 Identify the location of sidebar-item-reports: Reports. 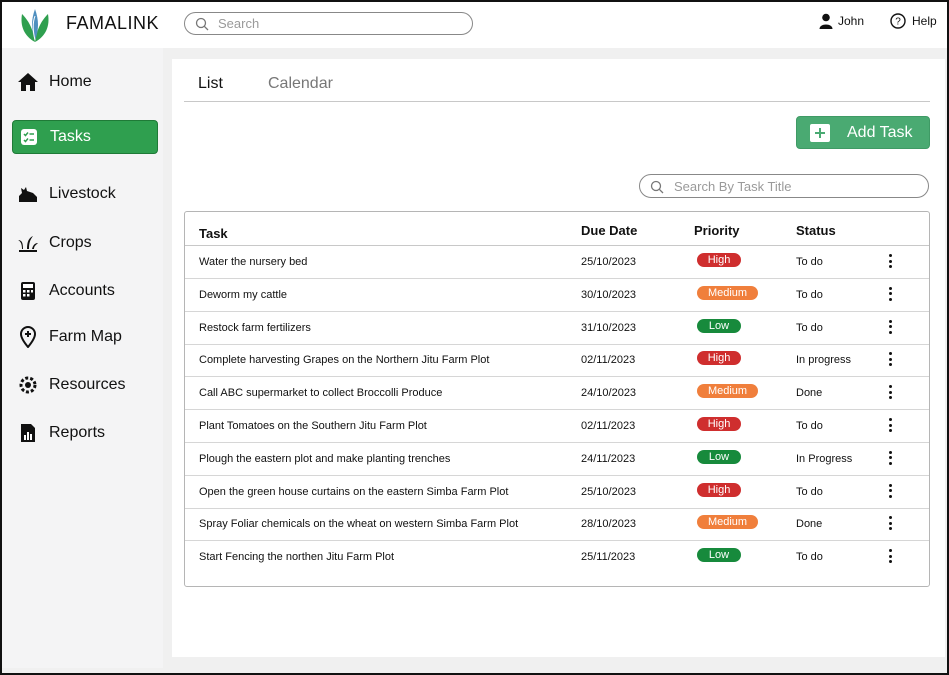
(85, 433).